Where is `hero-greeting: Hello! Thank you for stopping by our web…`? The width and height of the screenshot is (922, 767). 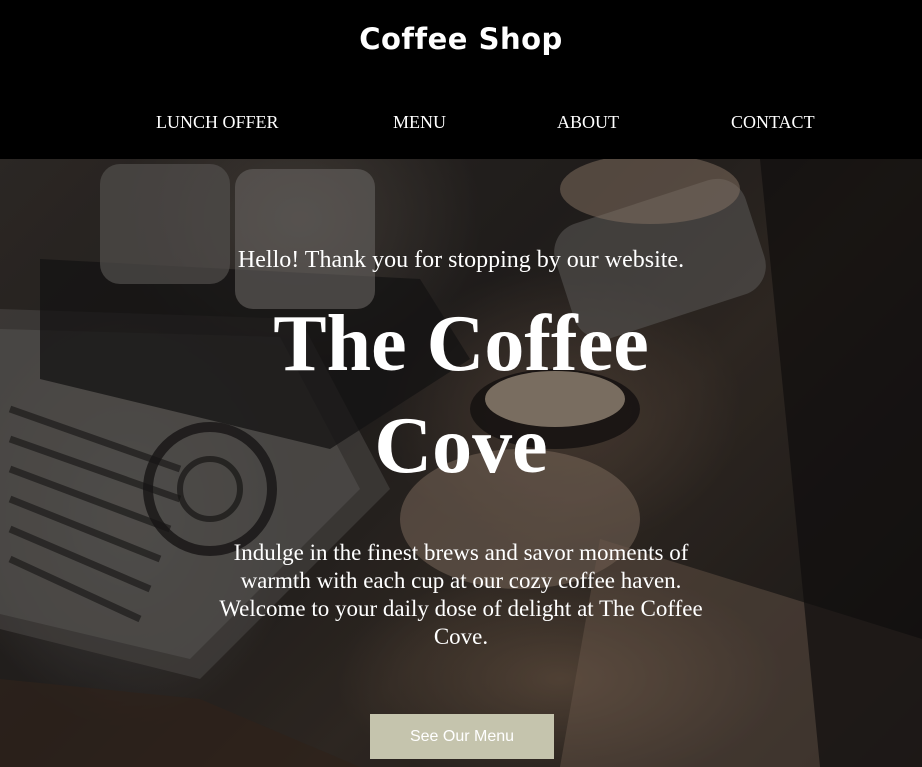 hero-greeting: Hello! Thank you for stopping by our web… is located at coordinates (461, 260).